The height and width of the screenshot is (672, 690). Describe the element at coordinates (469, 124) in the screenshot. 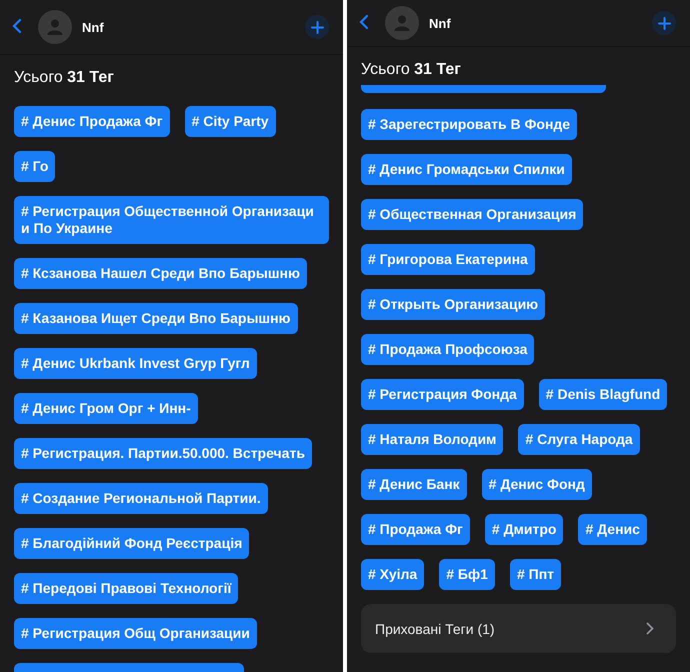

I see `tag-chip: # Зарегестрировать В Фонде` at that location.